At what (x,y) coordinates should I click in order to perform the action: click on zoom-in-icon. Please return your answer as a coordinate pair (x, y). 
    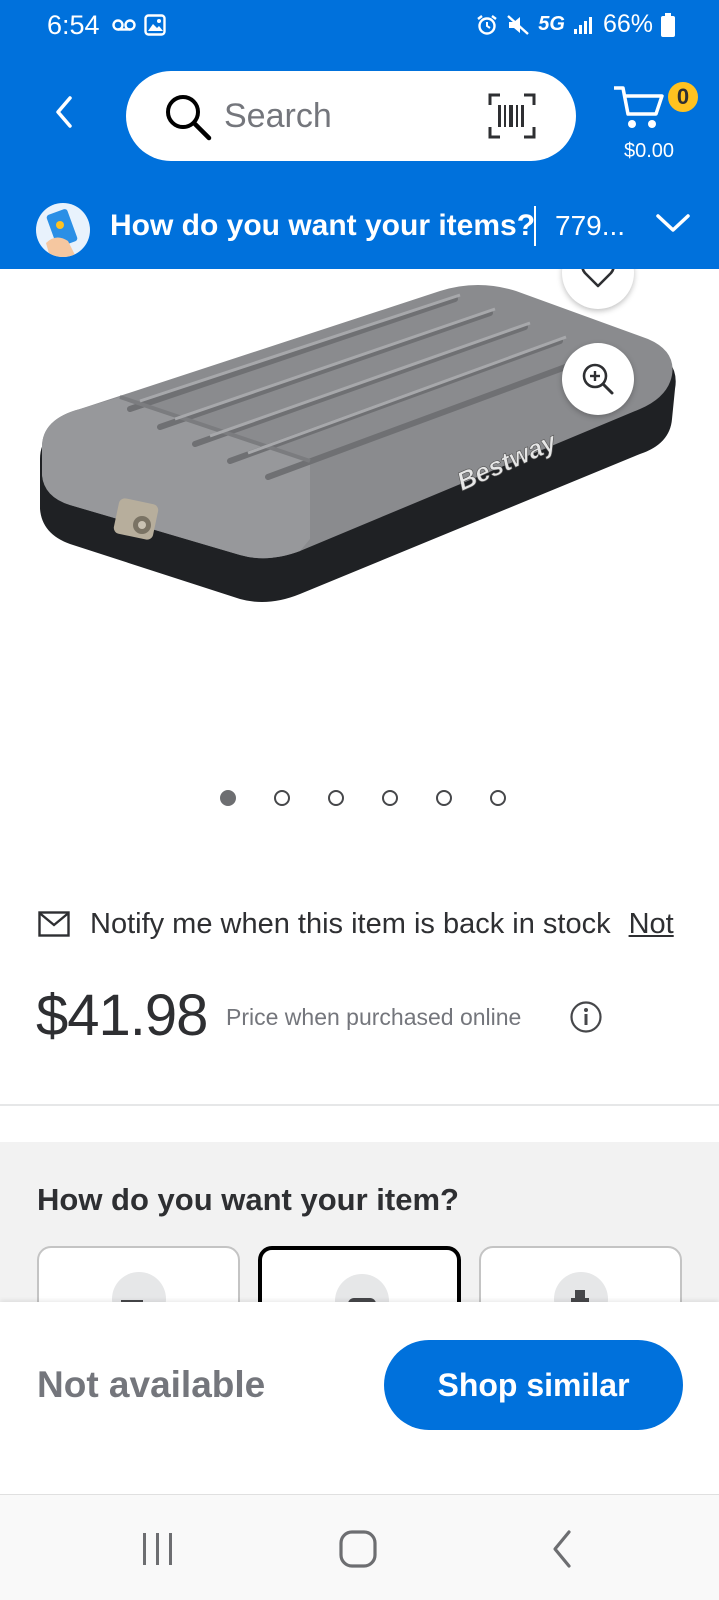
    Looking at the image, I should click on (598, 379).